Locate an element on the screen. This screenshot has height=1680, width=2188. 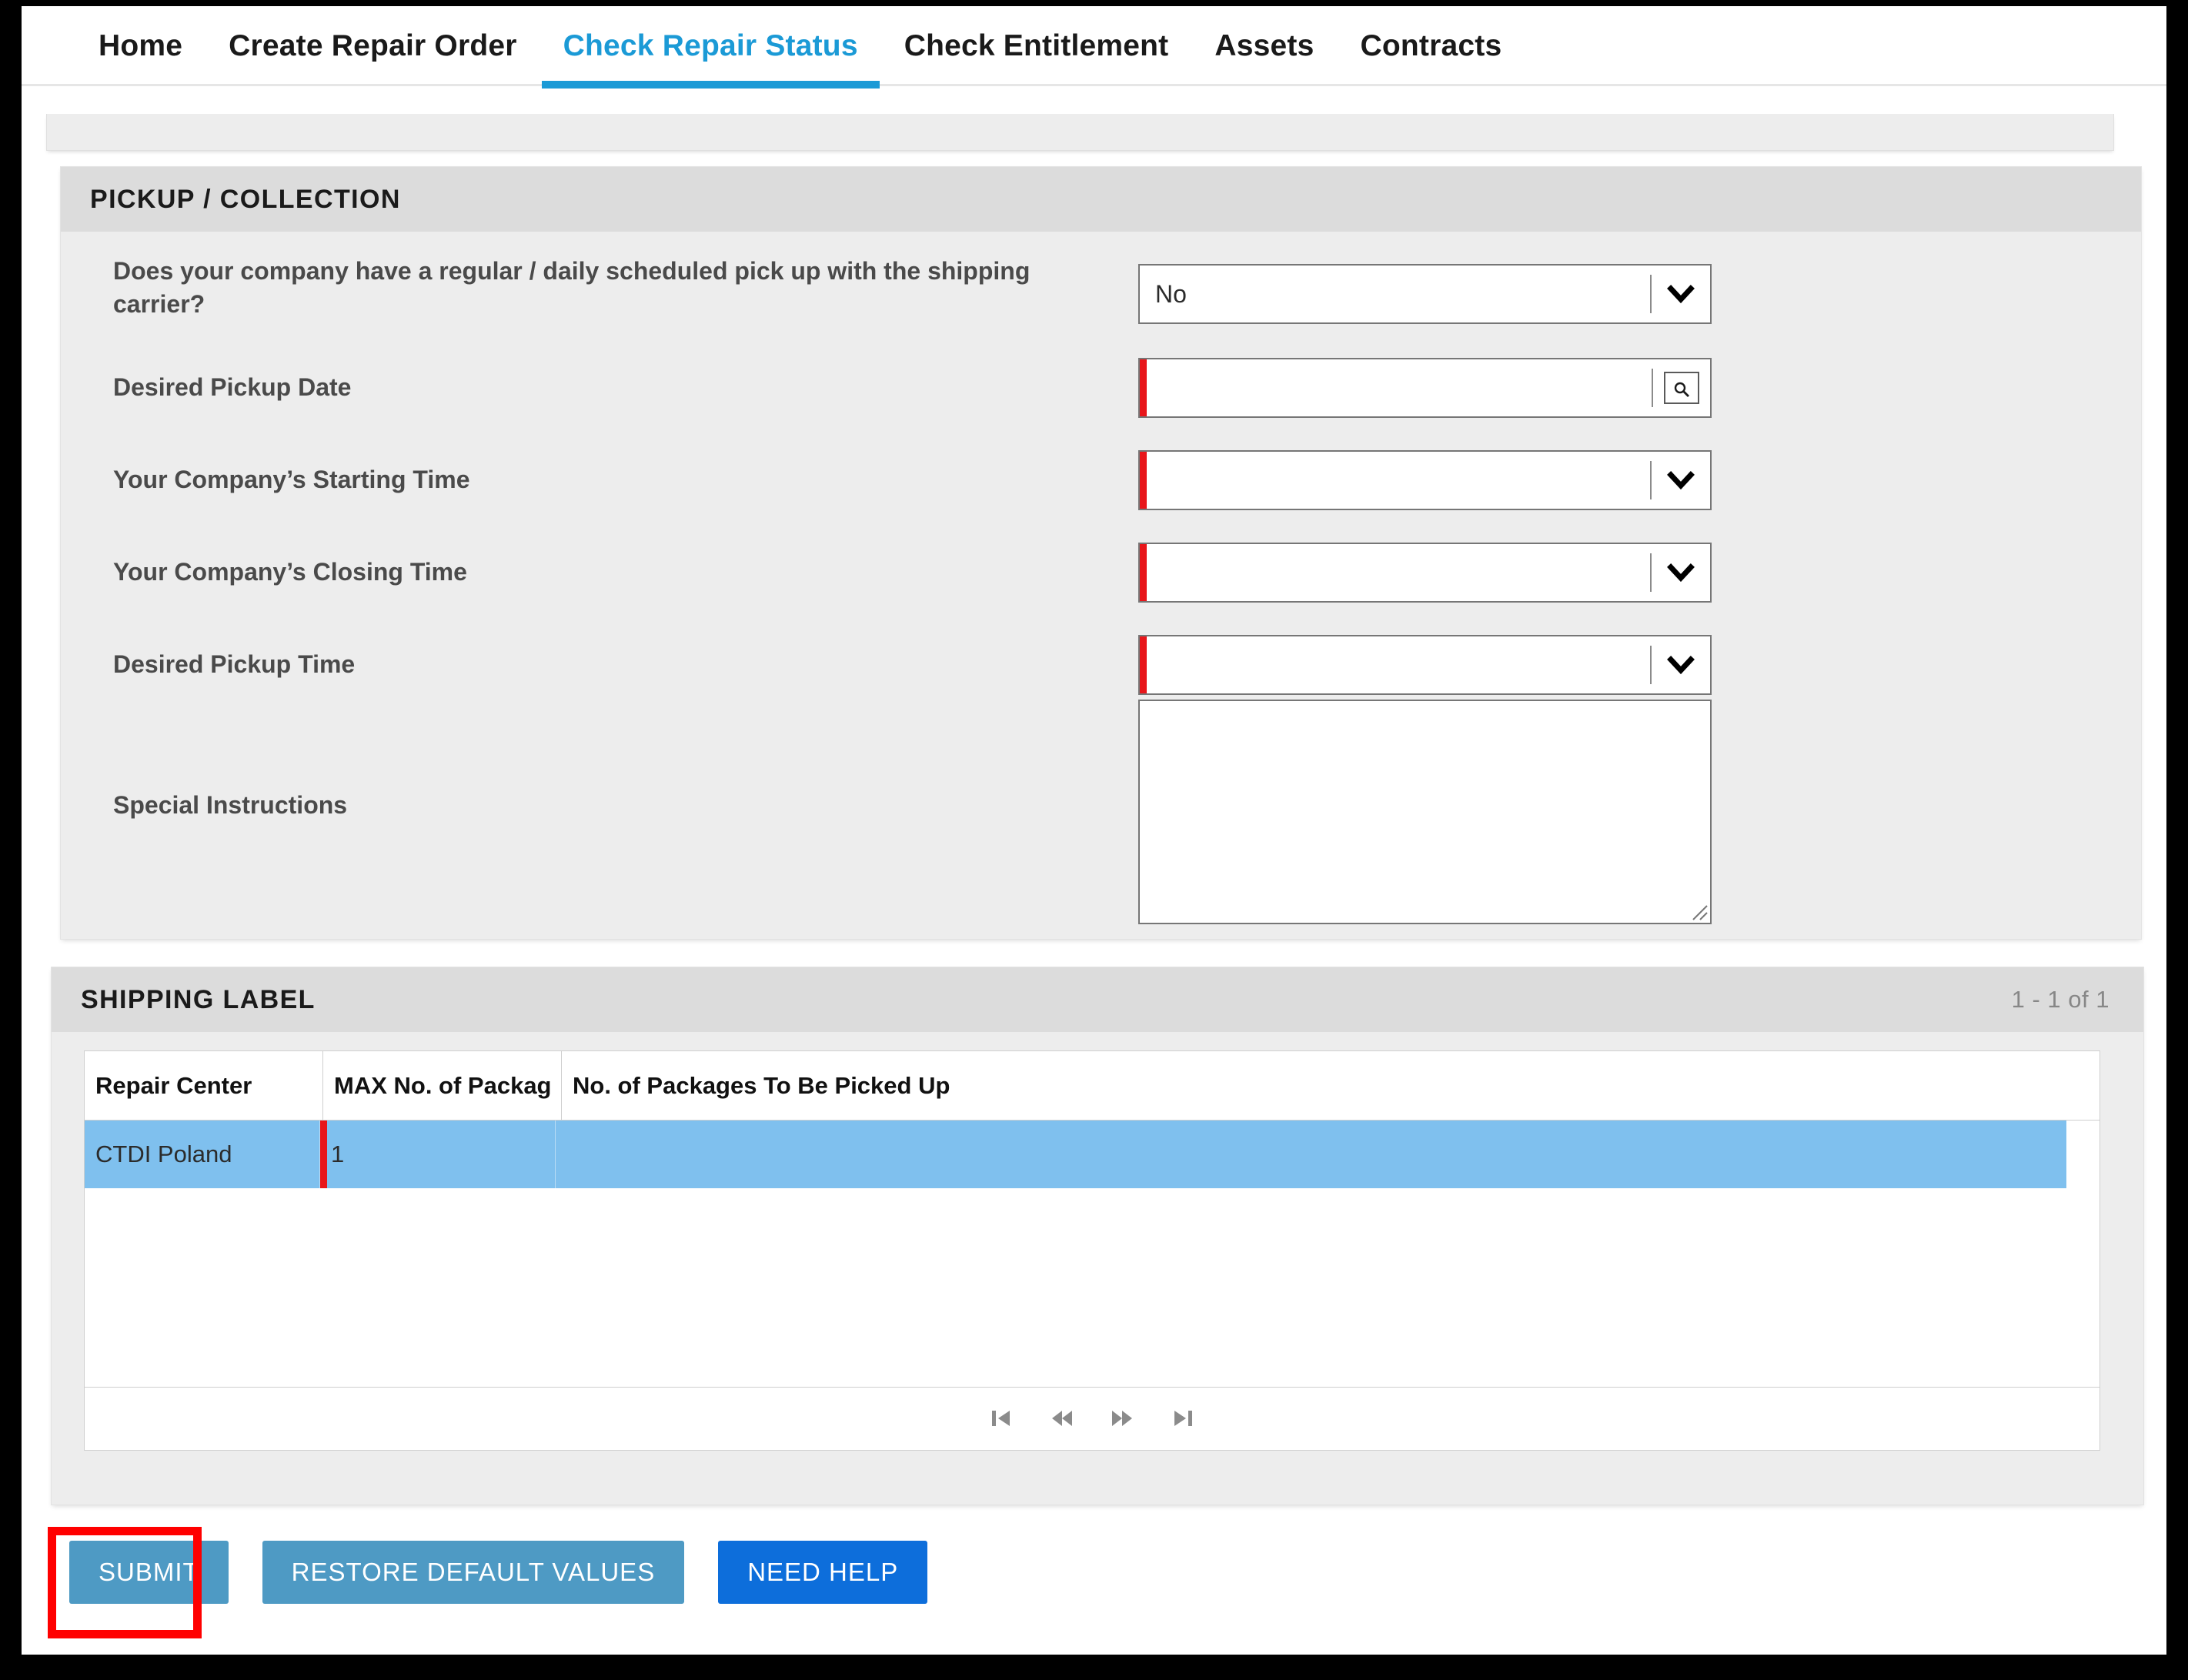
previous-page-icon is located at coordinates (1062, 1418).